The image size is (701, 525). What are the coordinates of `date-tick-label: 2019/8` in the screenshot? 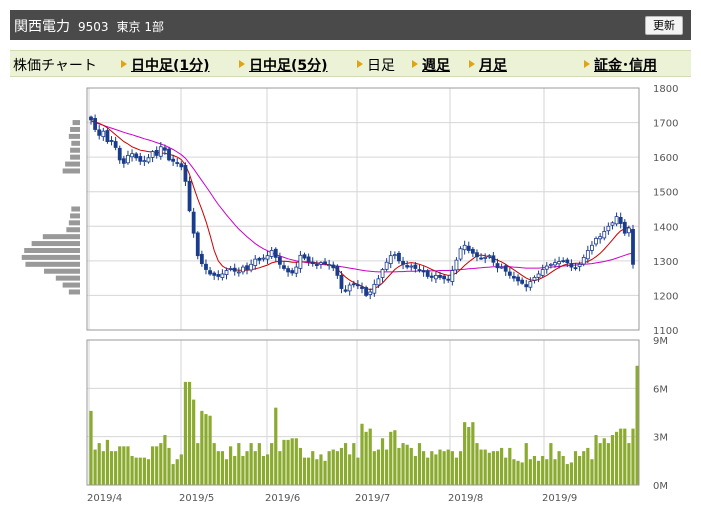 It's located at (465, 498).